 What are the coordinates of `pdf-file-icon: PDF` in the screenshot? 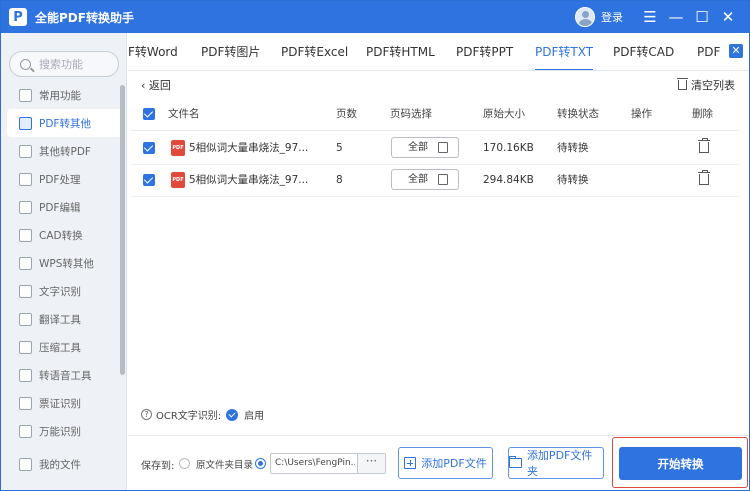 It's located at (178, 180).